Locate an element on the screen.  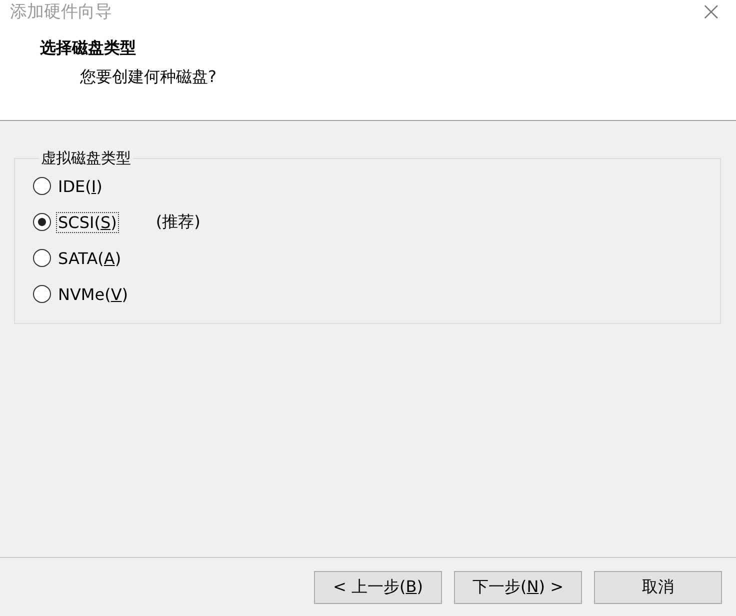
page-subtitle: 您要创建何种磁盘? is located at coordinates (149, 77).